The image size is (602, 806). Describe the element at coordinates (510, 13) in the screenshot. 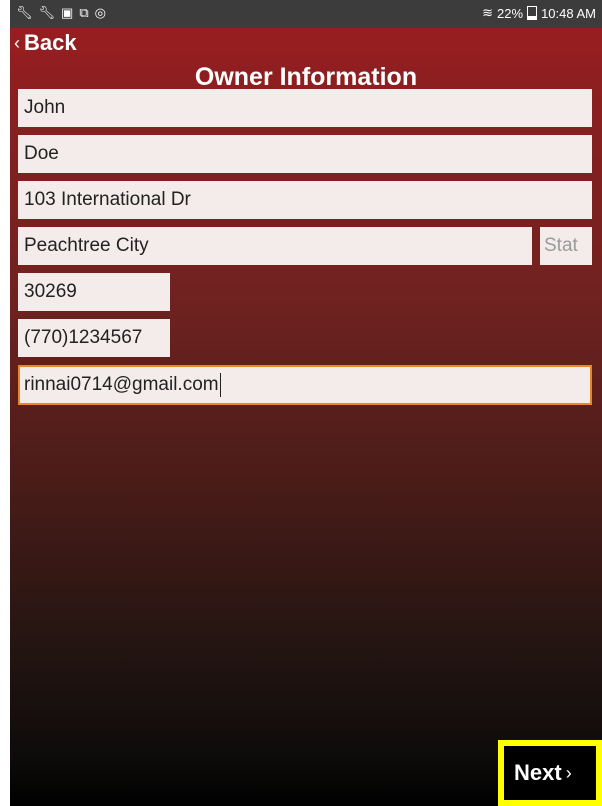

I see `battery-level: 22%` at that location.